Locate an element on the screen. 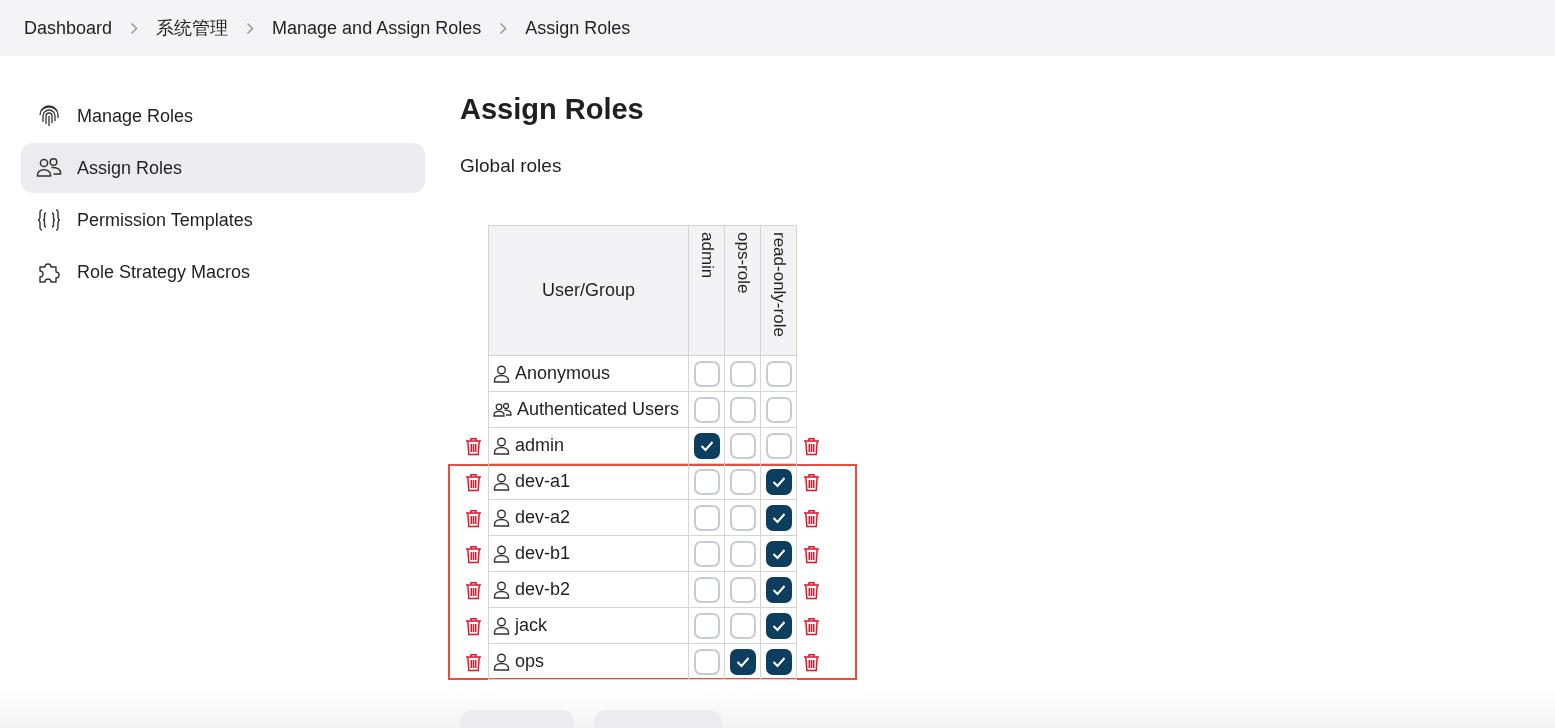  user-name: Authenticated Users is located at coordinates (598, 409).